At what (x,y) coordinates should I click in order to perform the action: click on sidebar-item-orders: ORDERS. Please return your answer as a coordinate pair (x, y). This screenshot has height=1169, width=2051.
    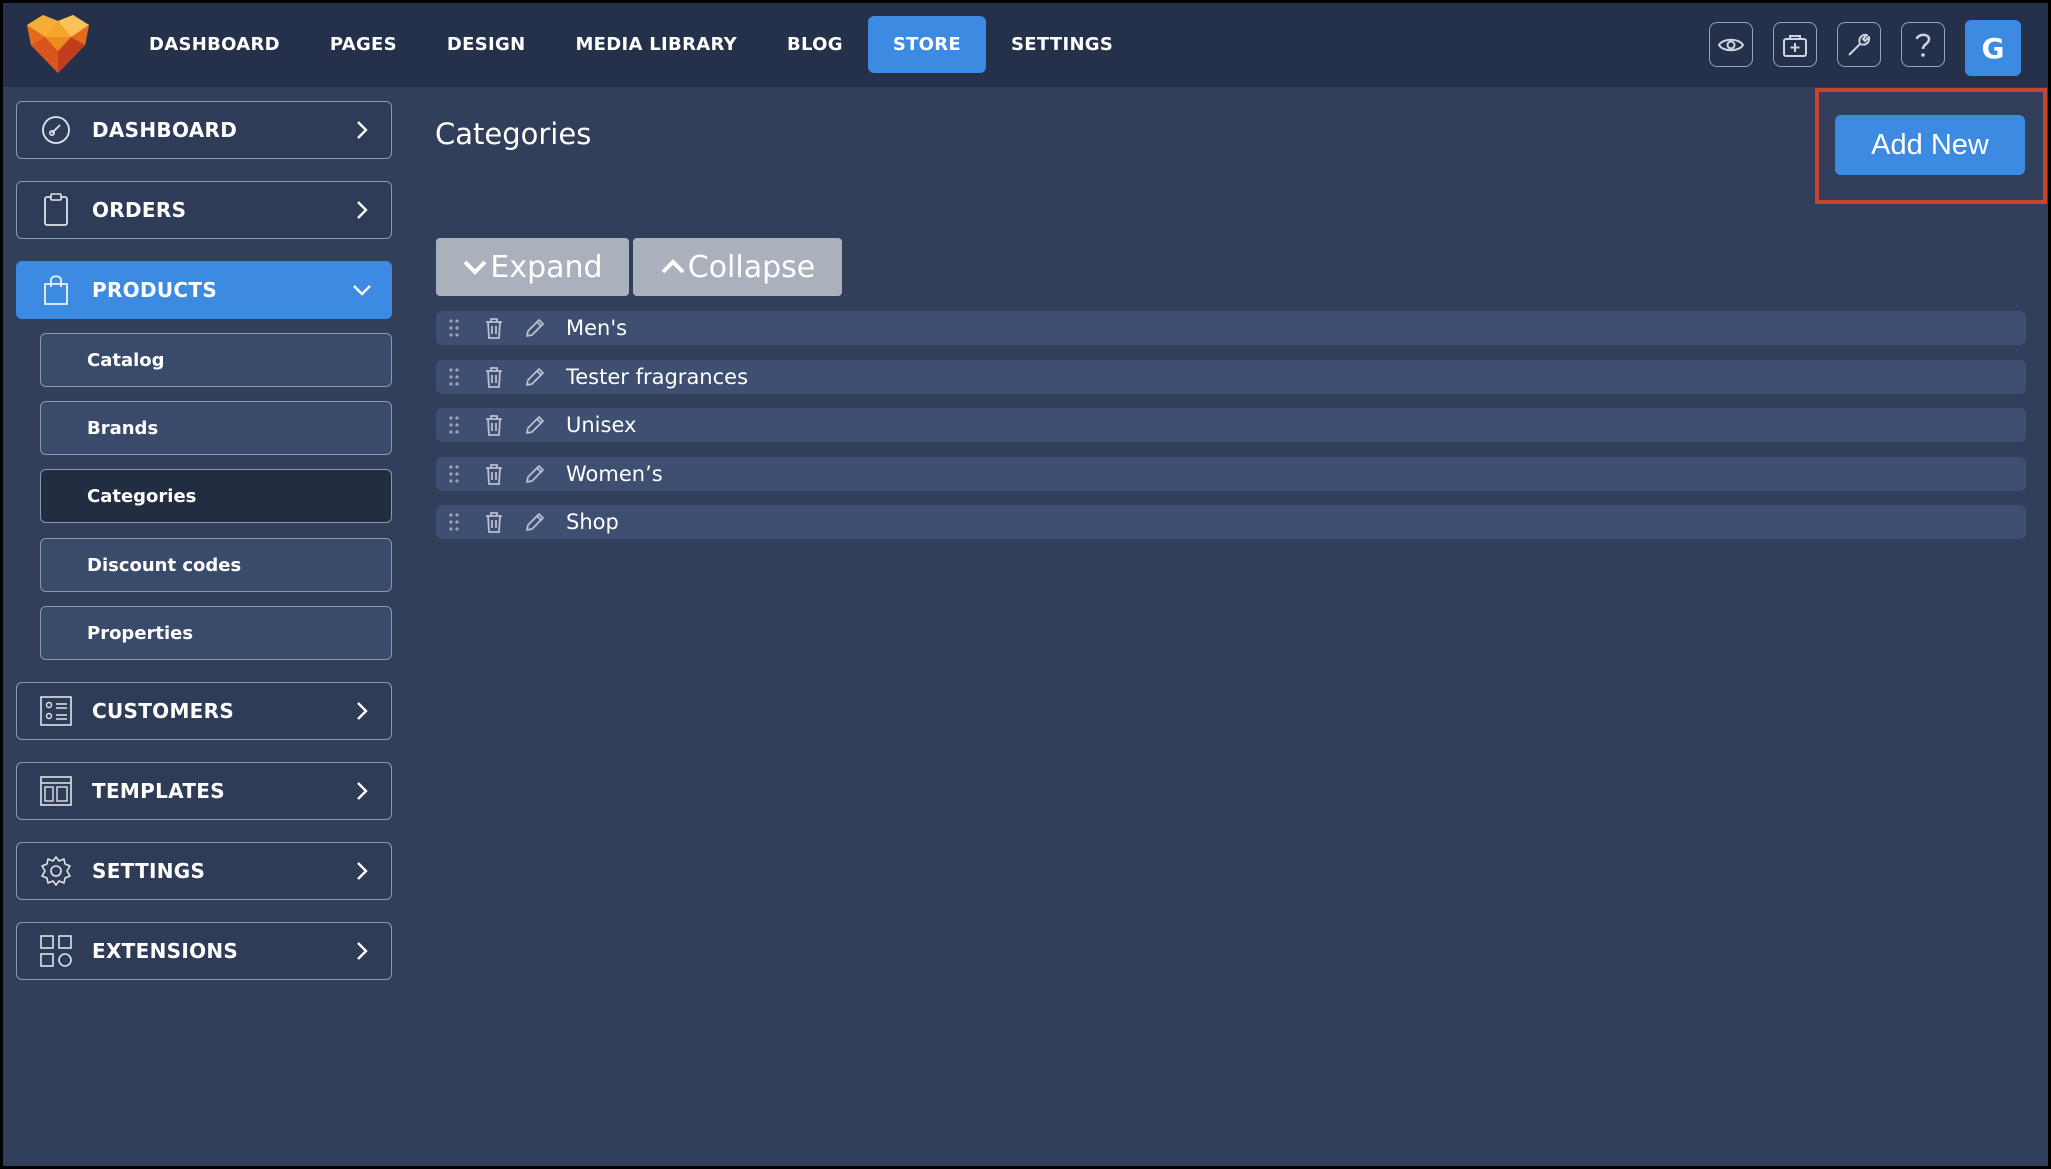
    Looking at the image, I should click on (204, 210).